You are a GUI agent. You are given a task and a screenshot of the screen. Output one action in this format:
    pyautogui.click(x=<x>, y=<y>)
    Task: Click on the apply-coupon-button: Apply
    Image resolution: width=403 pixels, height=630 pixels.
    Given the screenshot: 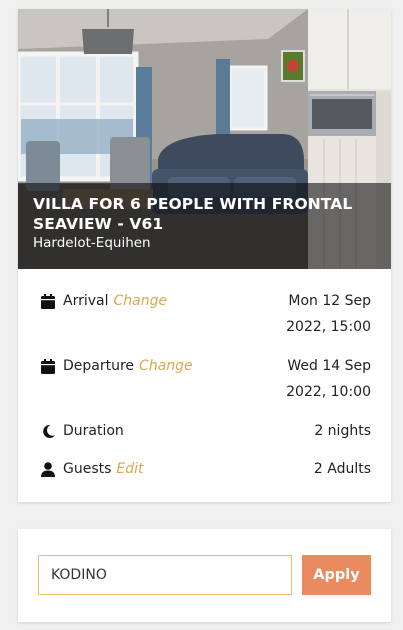 What is the action you would take?
    pyautogui.click(x=336, y=575)
    